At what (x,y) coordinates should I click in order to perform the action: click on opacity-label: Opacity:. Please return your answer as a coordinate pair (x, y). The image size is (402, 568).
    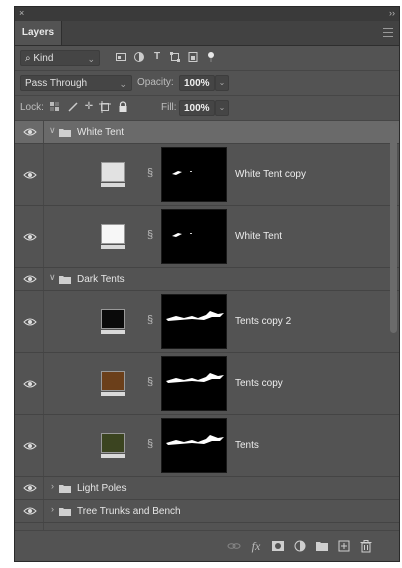
    Looking at the image, I should click on (155, 82).